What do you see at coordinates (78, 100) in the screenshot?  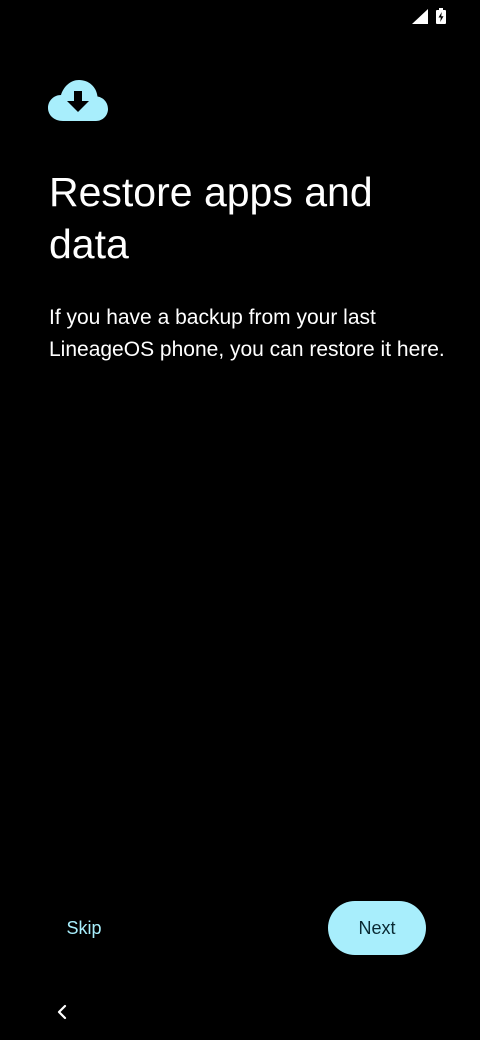 I see `cloud-download-icon` at bounding box center [78, 100].